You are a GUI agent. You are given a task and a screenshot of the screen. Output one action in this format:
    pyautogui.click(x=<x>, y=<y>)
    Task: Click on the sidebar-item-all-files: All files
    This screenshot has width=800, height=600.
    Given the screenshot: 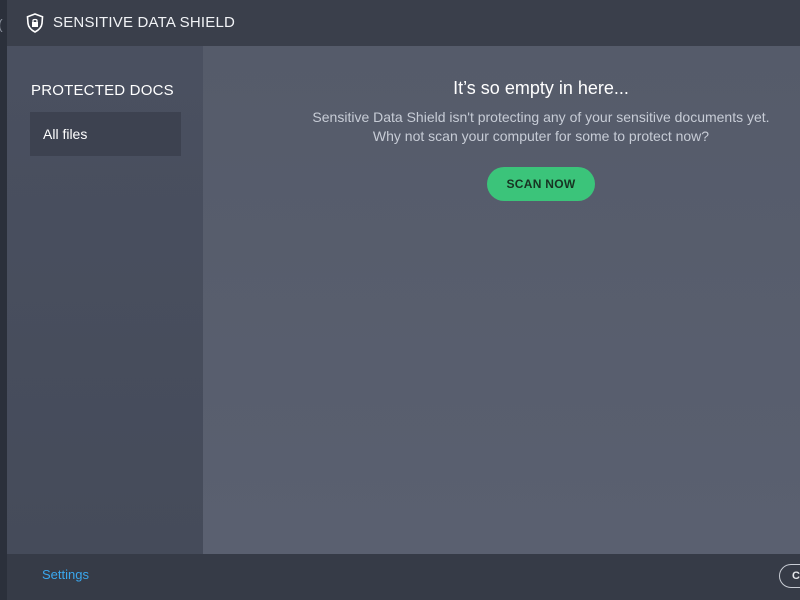 What is the action you would take?
    pyautogui.click(x=105, y=134)
    